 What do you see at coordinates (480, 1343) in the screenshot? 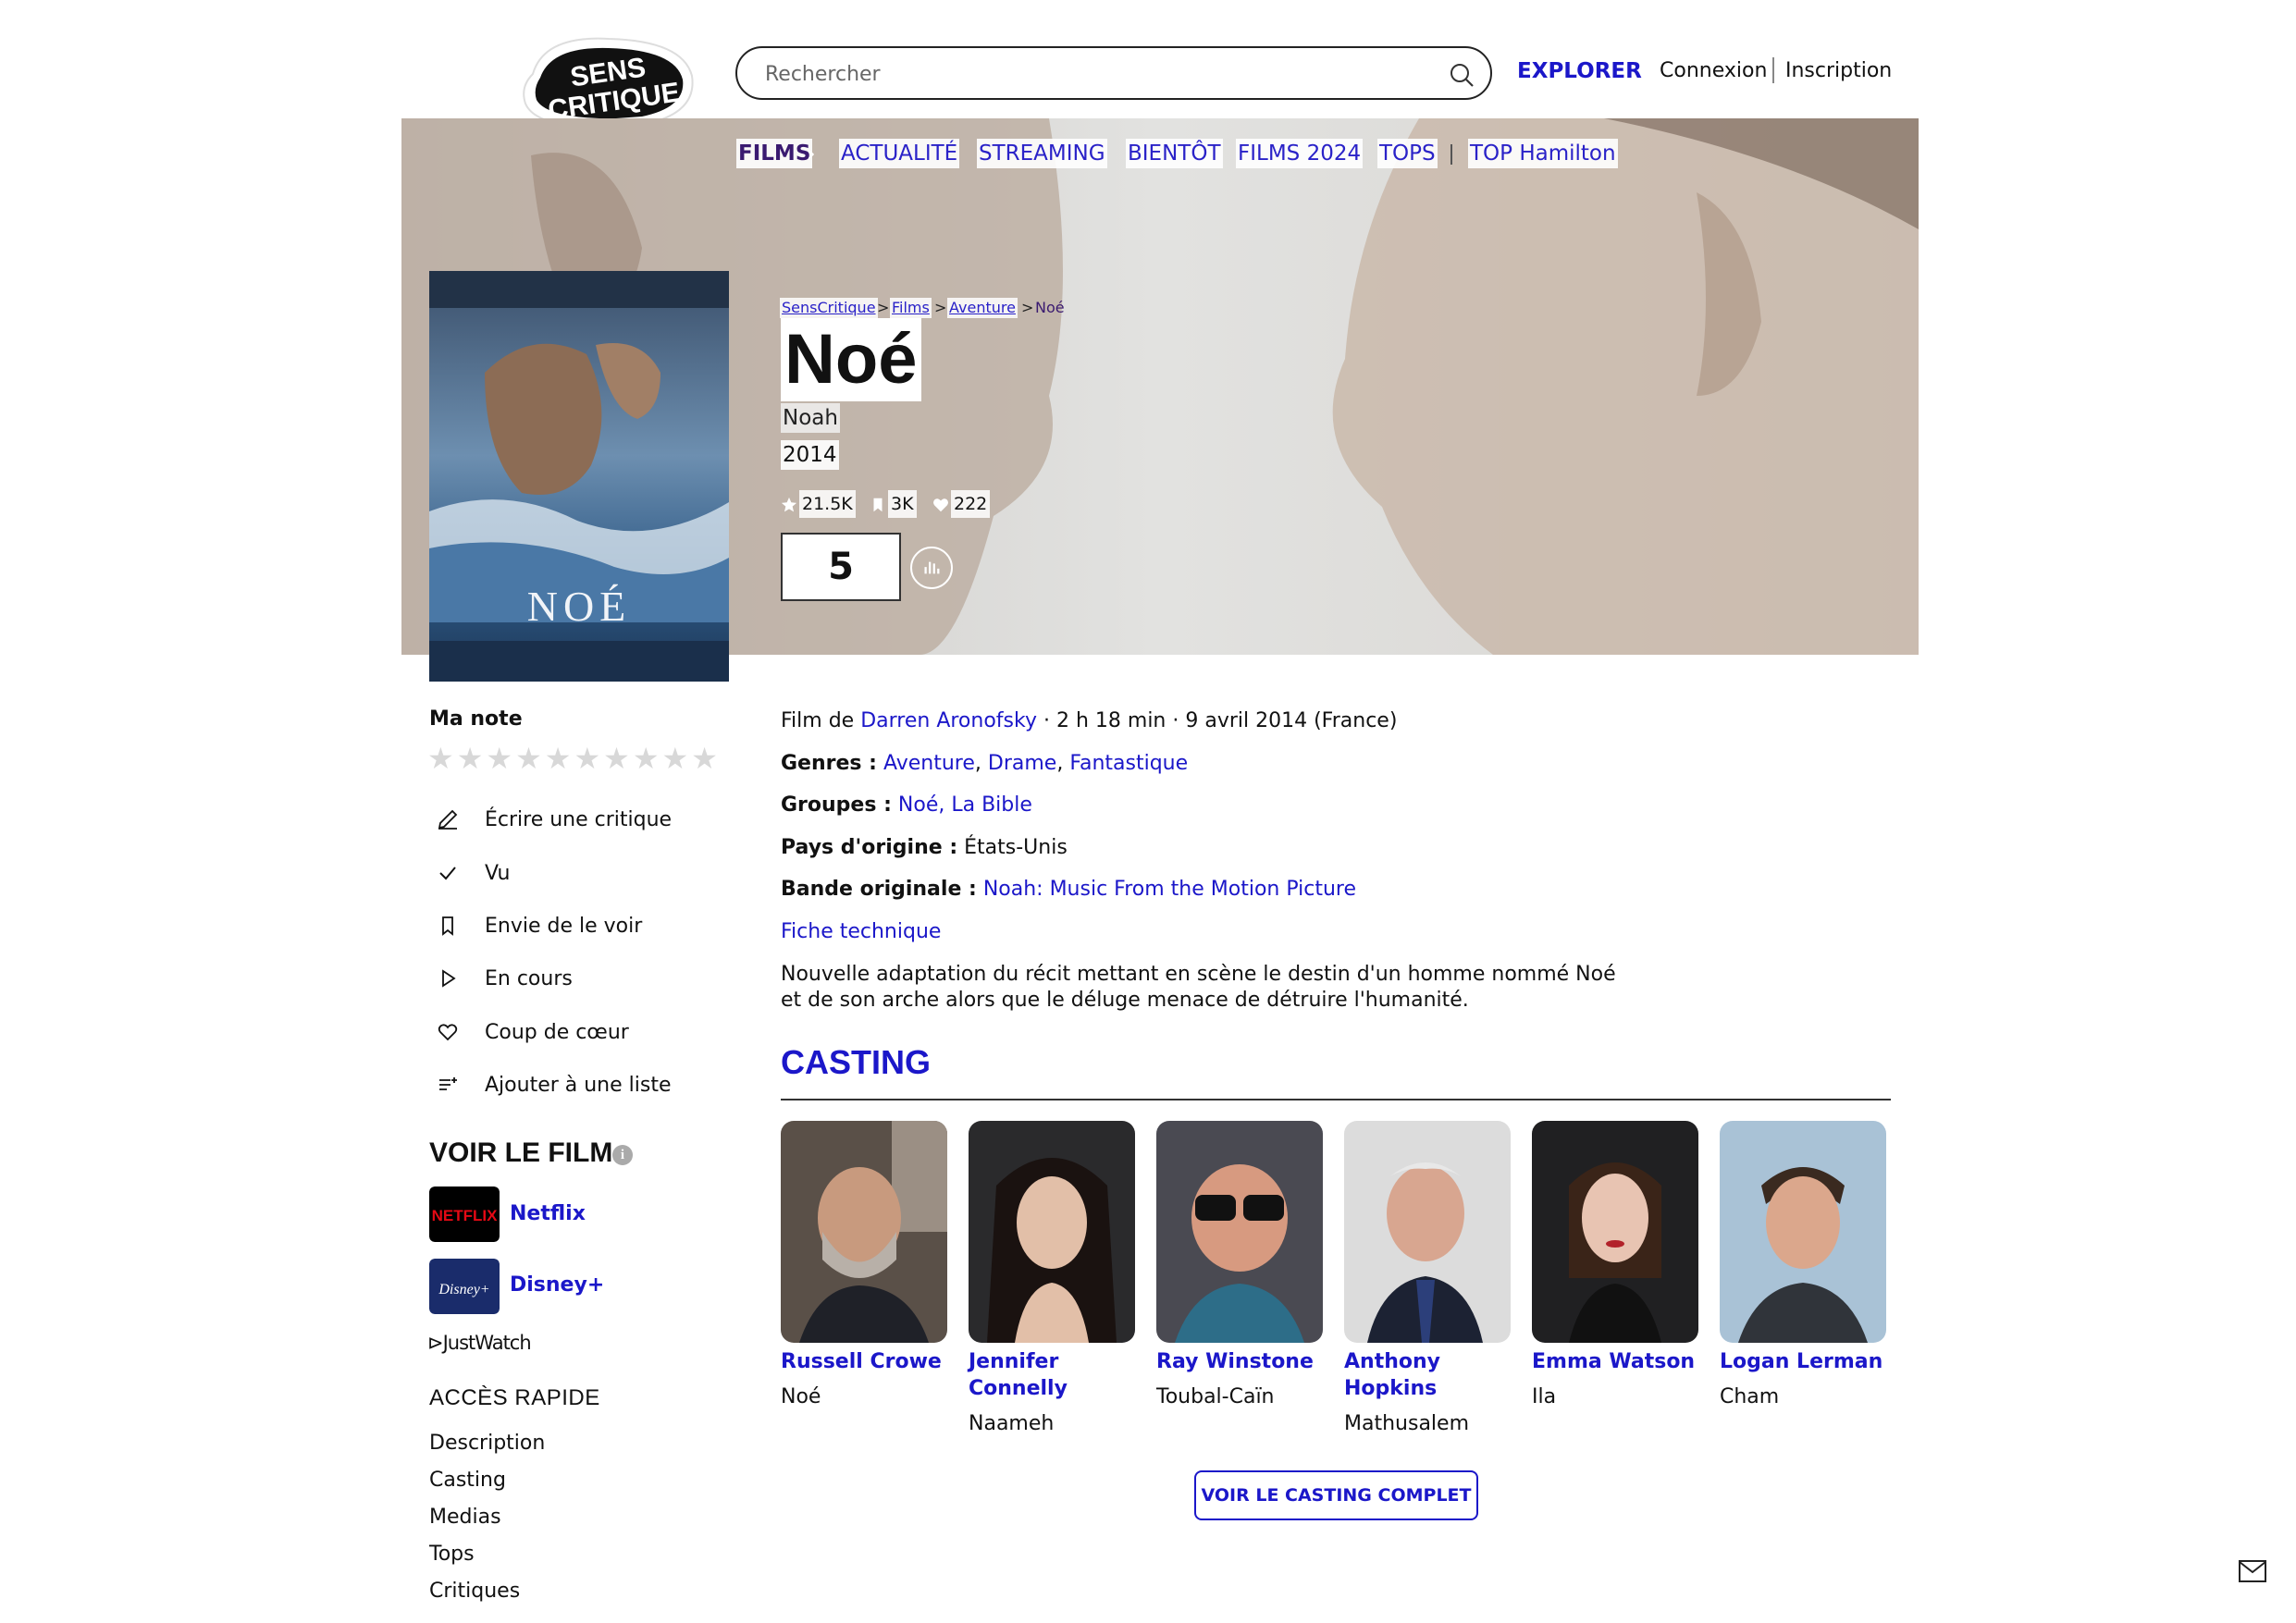
I see `justwatch-logo: ⊳JustWatch` at bounding box center [480, 1343].